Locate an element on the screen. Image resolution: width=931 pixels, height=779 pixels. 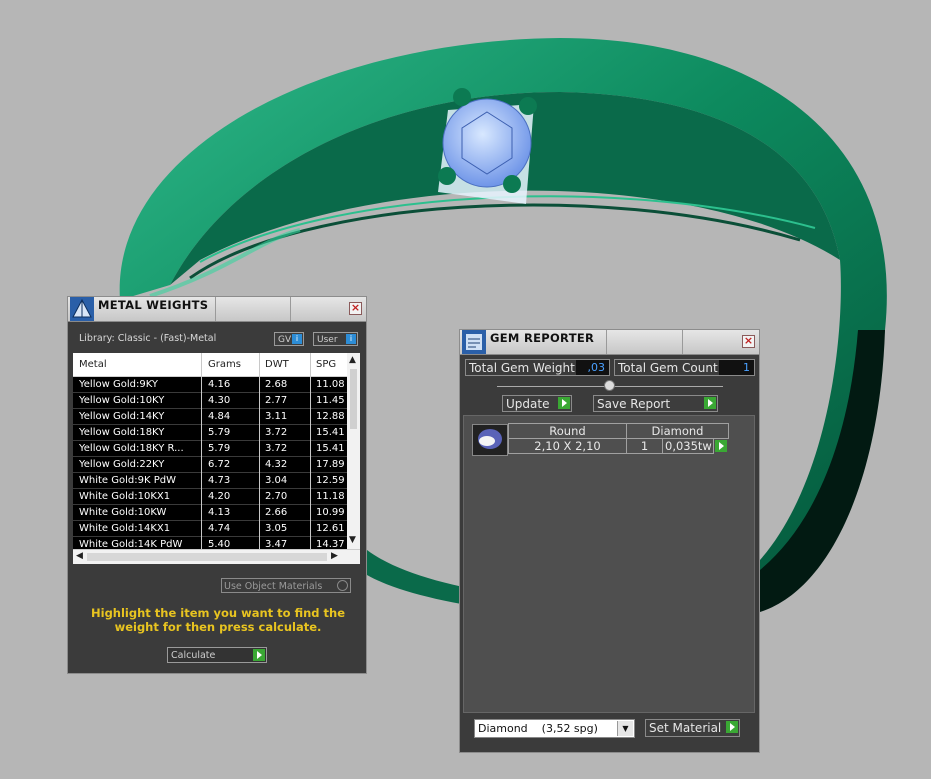
table-row: White Gold:9K PdW 4.73 3.04 12.59 is located at coordinates (210, 481).